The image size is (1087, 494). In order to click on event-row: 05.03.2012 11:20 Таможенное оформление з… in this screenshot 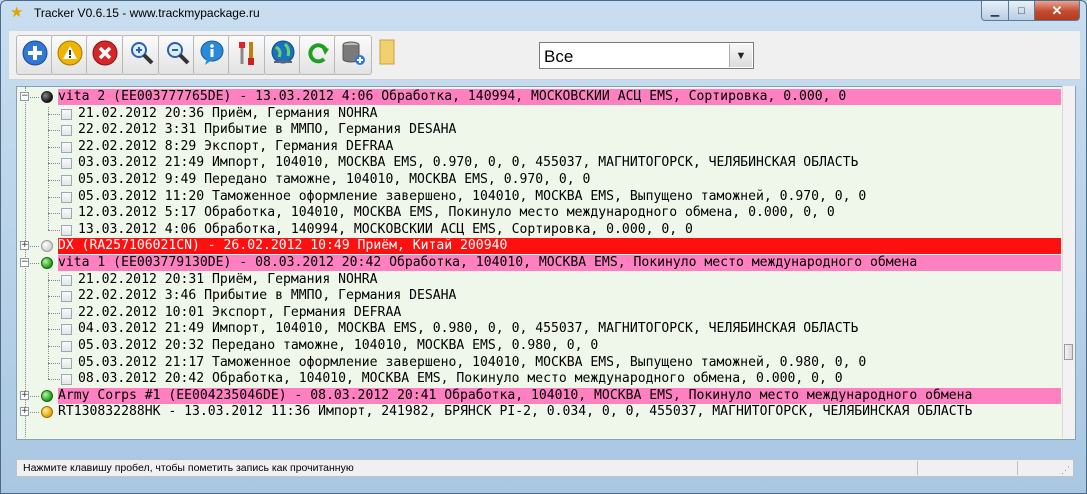, I will do `click(539, 197)`.